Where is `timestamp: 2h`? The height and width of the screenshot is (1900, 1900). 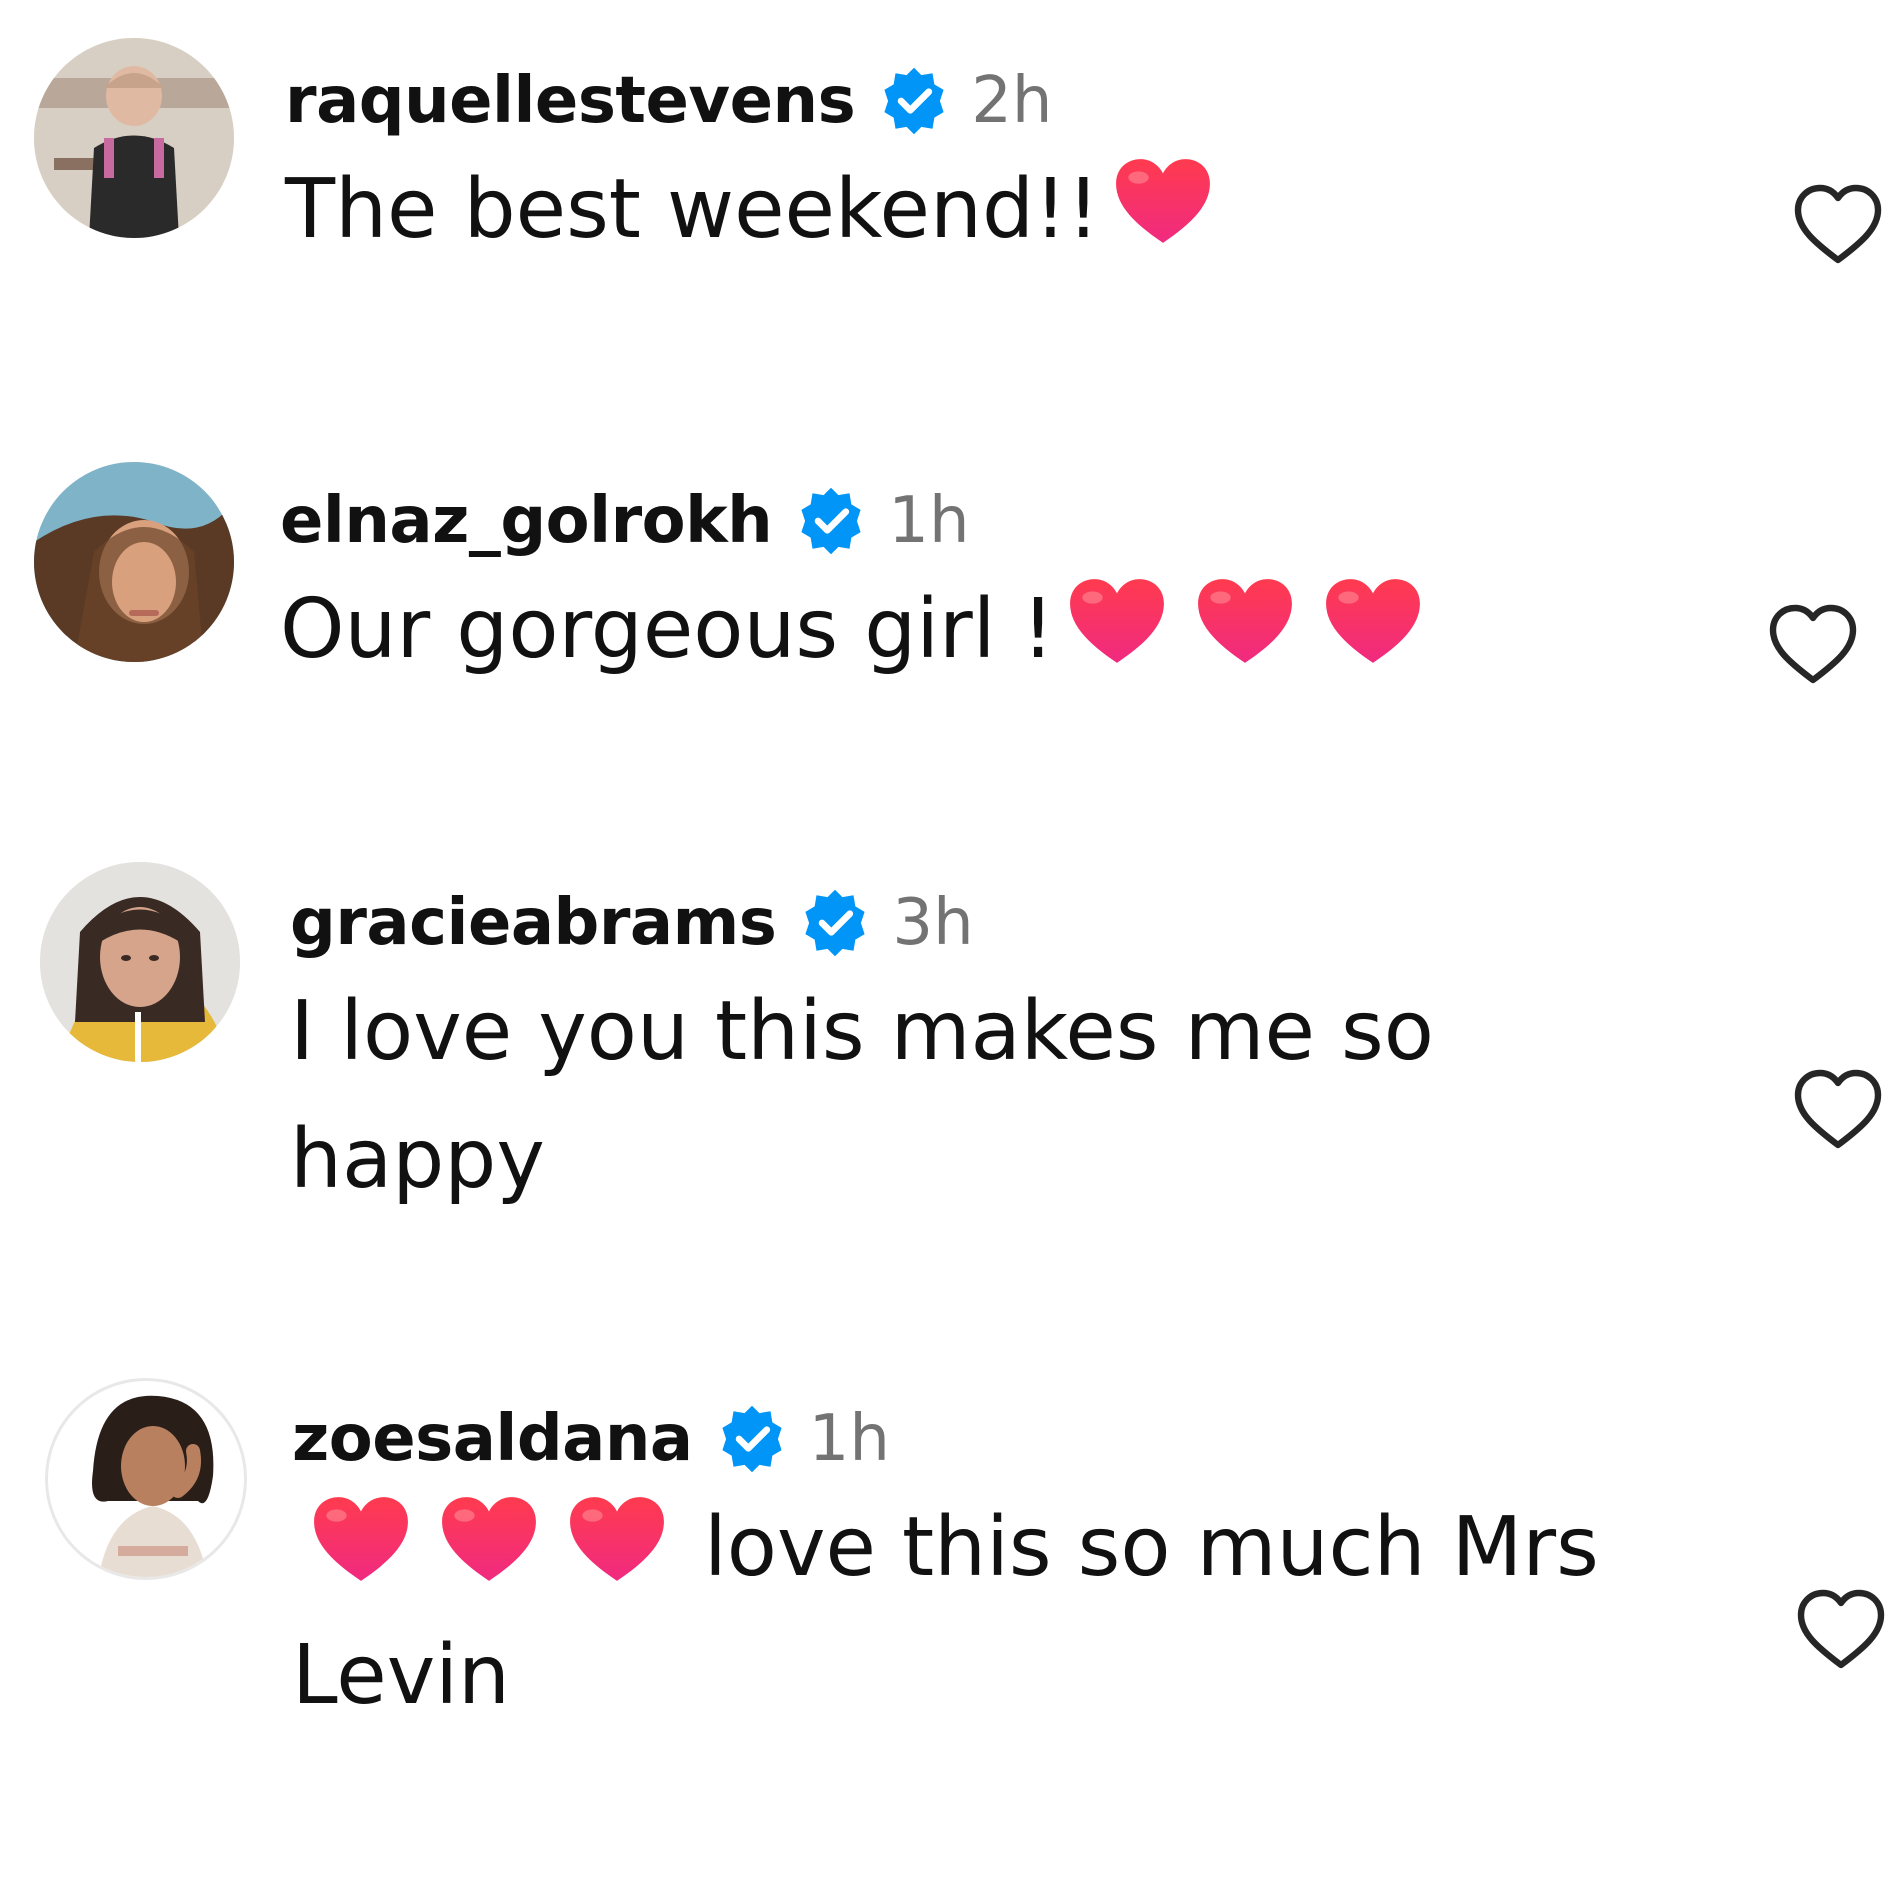
timestamp: 2h is located at coordinates (1011, 101).